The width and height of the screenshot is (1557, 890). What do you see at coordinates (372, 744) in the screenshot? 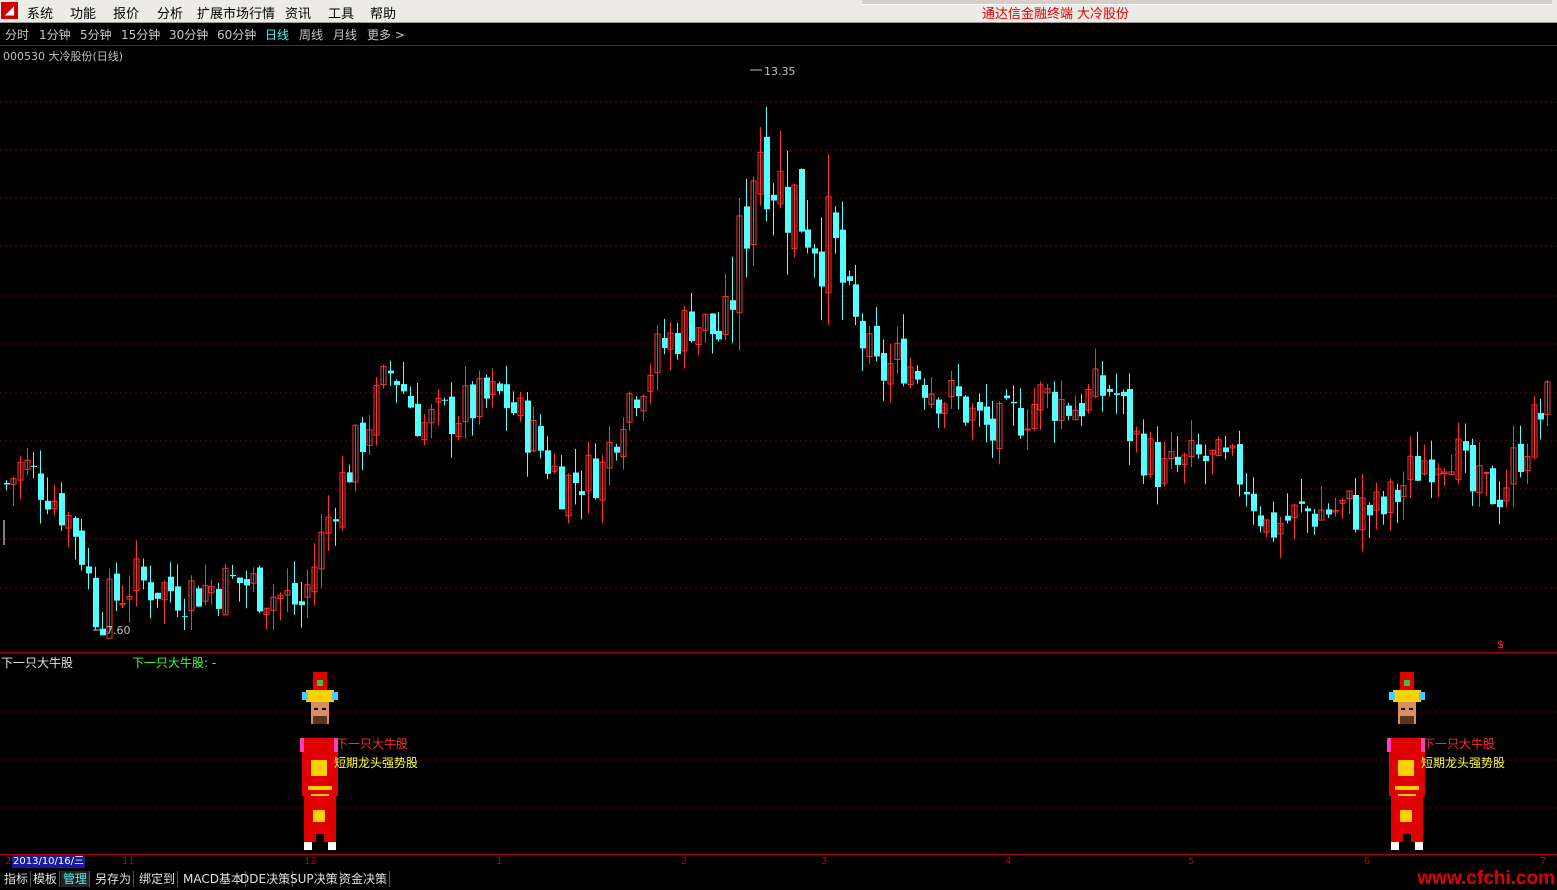
I see `signal-label-1: 下一只大牛股` at bounding box center [372, 744].